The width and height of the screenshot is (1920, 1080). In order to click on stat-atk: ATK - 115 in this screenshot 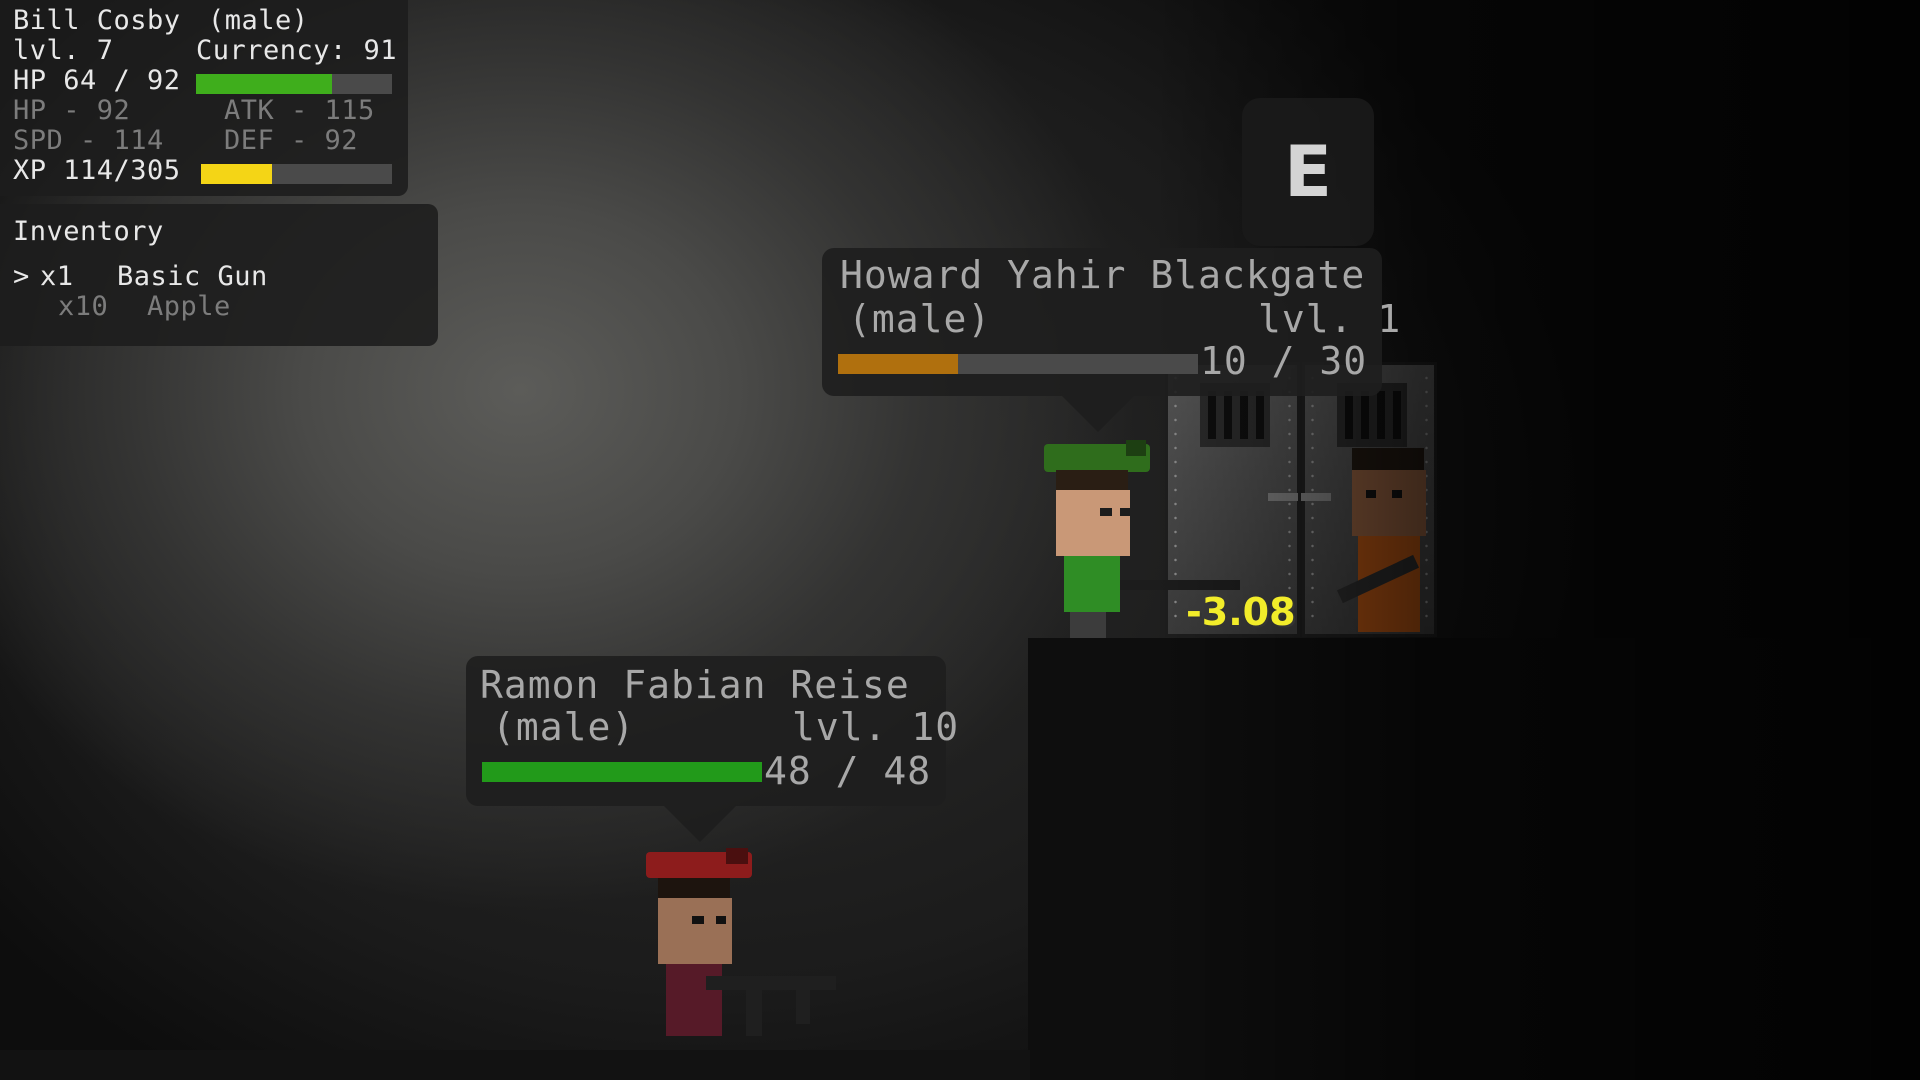, I will do `click(299, 110)`.